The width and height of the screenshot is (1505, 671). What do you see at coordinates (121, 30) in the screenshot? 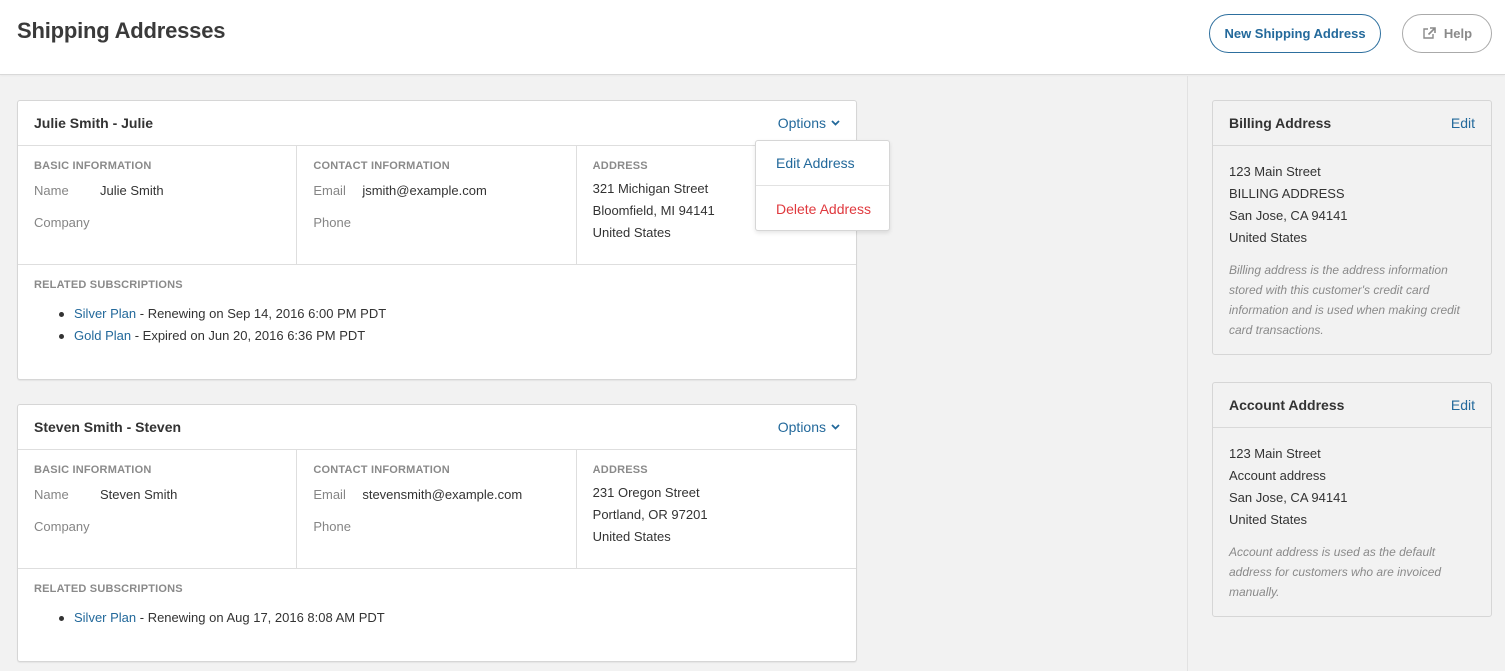
I see `page-title: Shipping Addresses` at bounding box center [121, 30].